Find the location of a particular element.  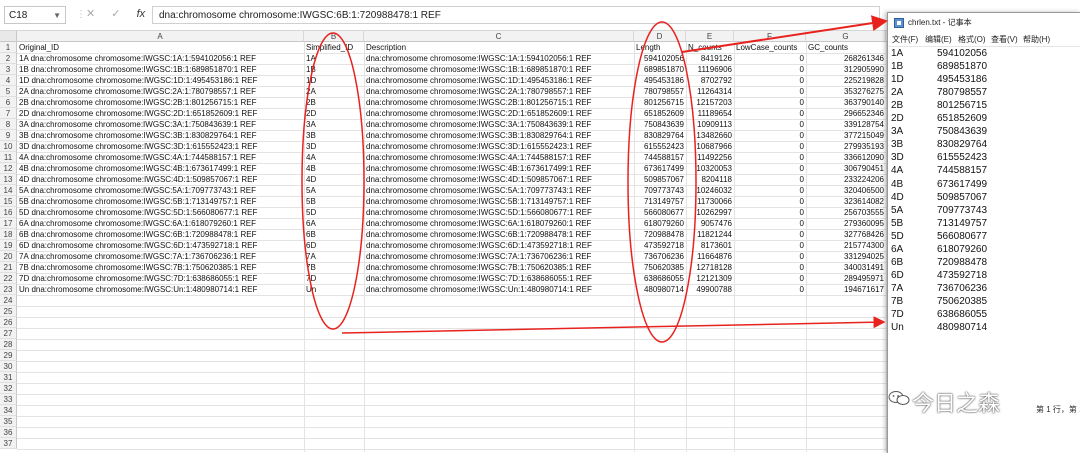

annotation-ellipse-simplified-id is located at coordinates (333, 181).